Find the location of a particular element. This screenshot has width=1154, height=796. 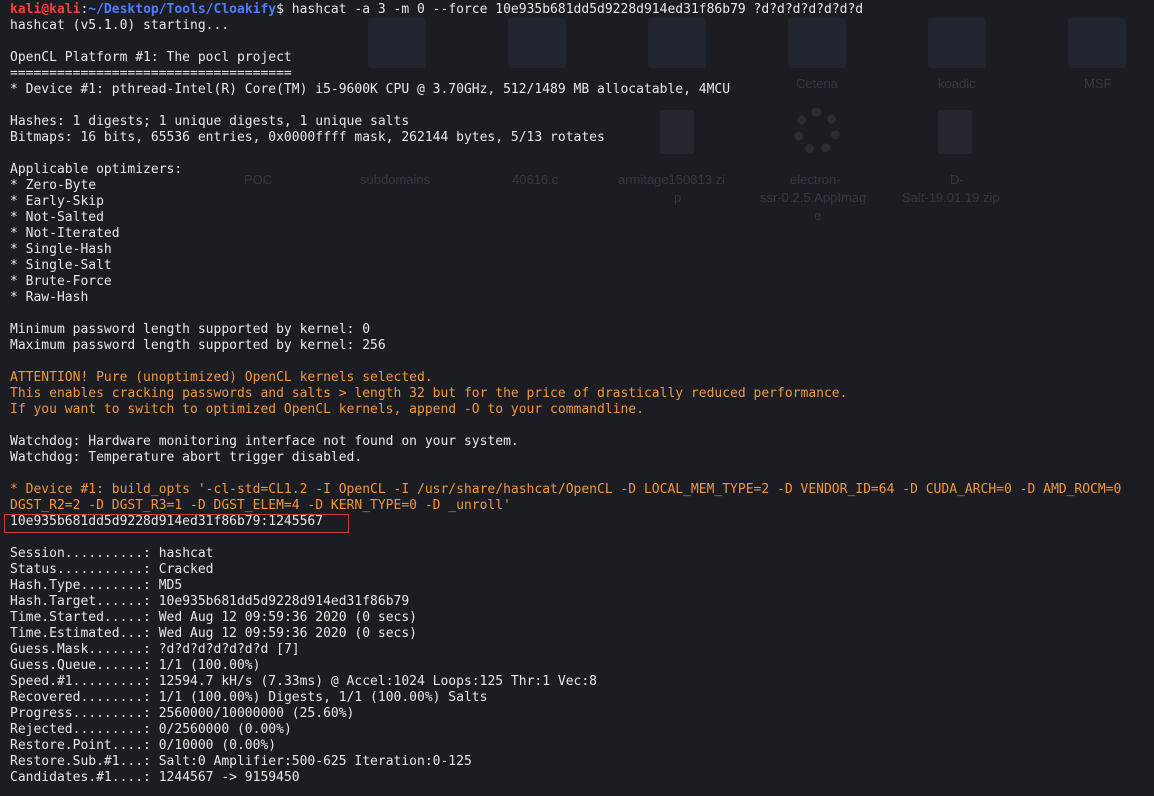

status-key: Guess.Mask.......: is located at coordinates (84, 649).